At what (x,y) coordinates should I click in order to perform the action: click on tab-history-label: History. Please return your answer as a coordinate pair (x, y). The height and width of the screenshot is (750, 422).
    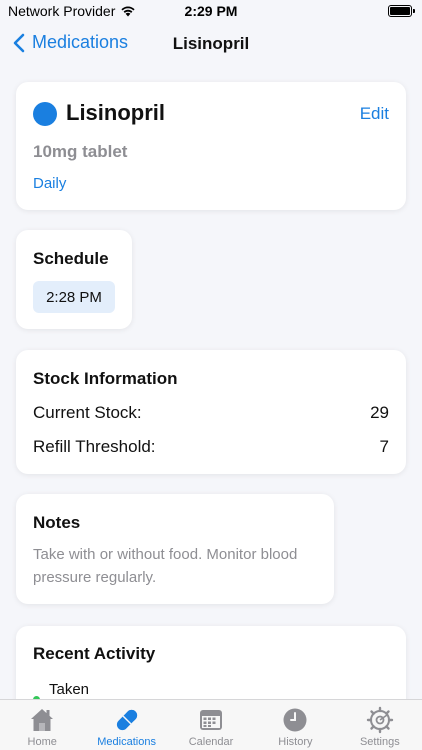
    Looking at the image, I should click on (295, 742).